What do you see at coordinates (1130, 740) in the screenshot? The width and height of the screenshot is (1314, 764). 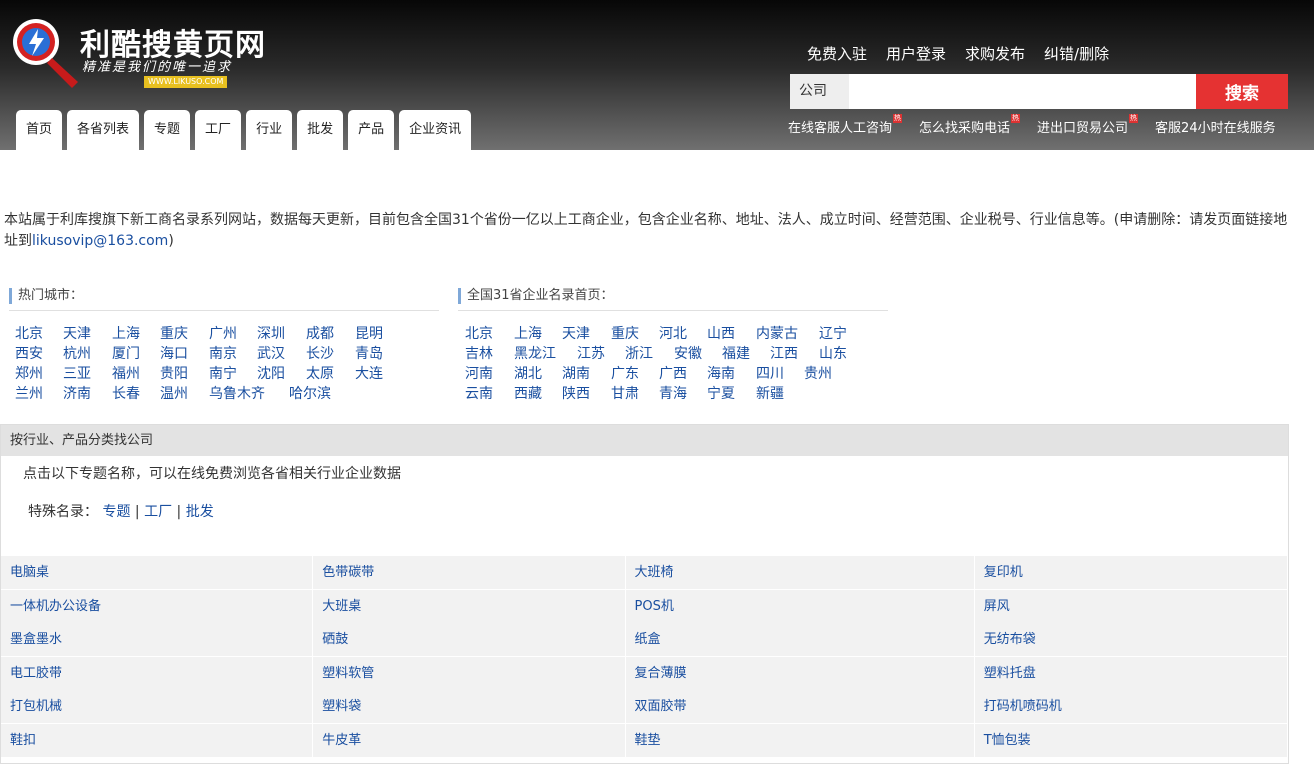 I see `category-link: T恤包装` at bounding box center [1130, 740].